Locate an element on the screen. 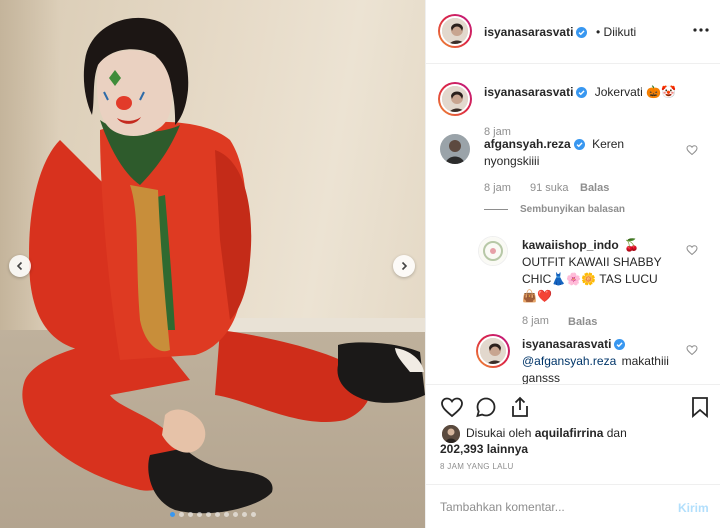  post-header: isyanasarasvati • Diikuti is located at coordinates (573, 32).